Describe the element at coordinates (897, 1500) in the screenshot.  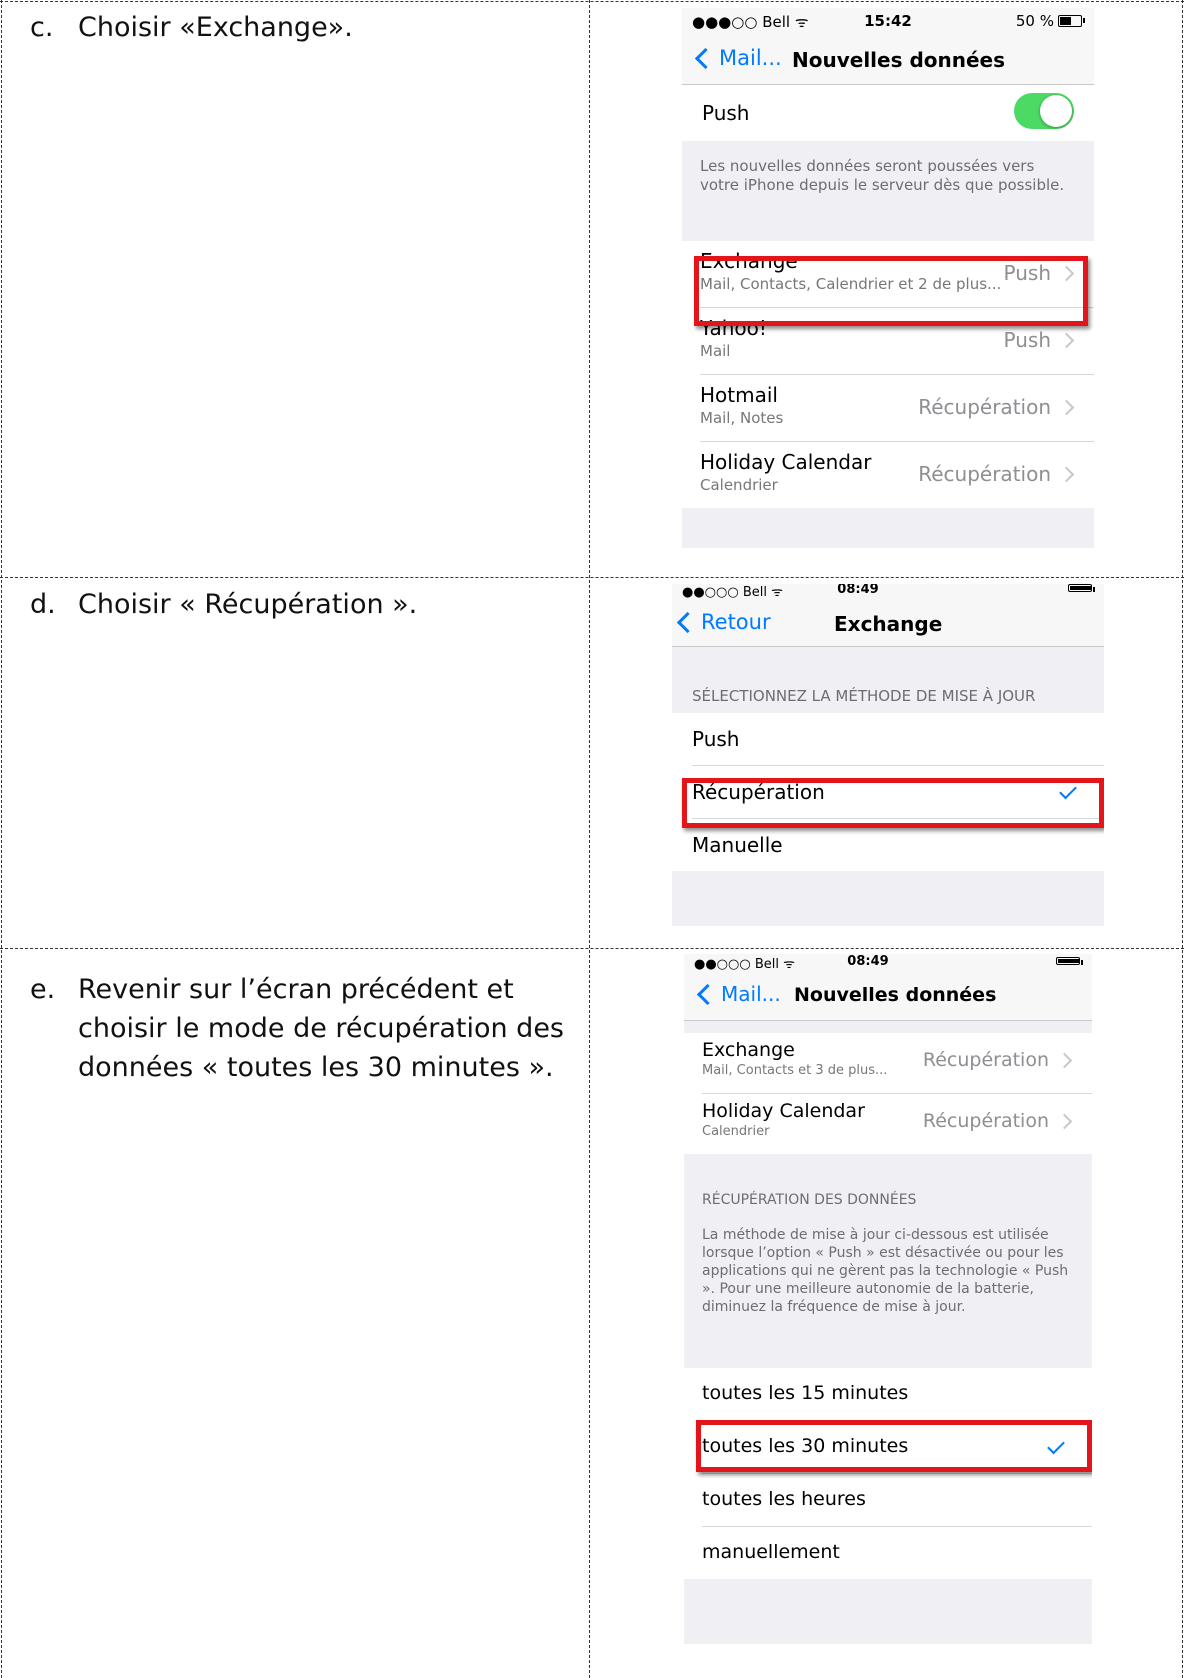
I see `interval-option-hourly: toutes les heures` at that location.